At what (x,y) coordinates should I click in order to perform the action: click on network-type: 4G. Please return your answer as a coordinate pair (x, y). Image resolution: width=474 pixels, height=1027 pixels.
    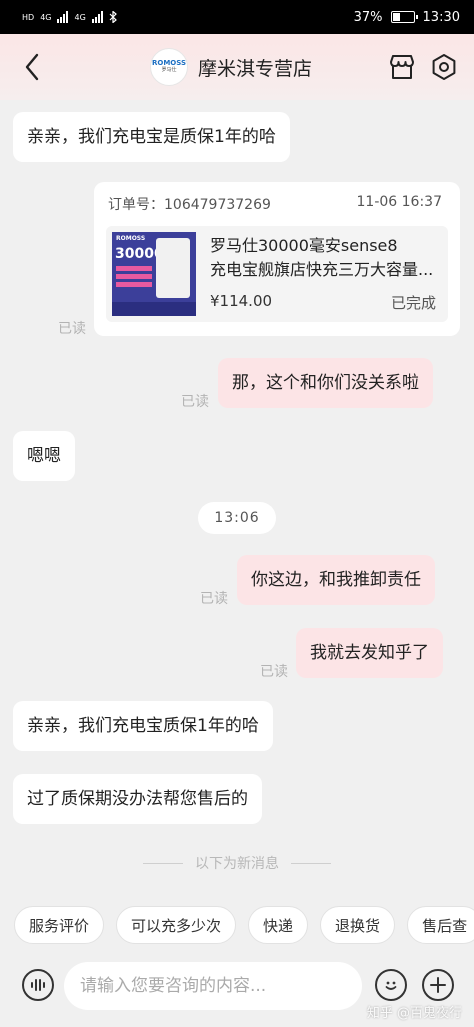
    Looking at the image, I should click on (46, 17).